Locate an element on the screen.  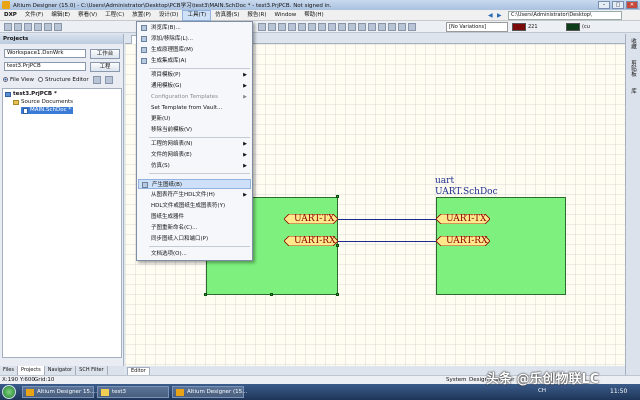
print-icon is located at coordinates (38, 27).